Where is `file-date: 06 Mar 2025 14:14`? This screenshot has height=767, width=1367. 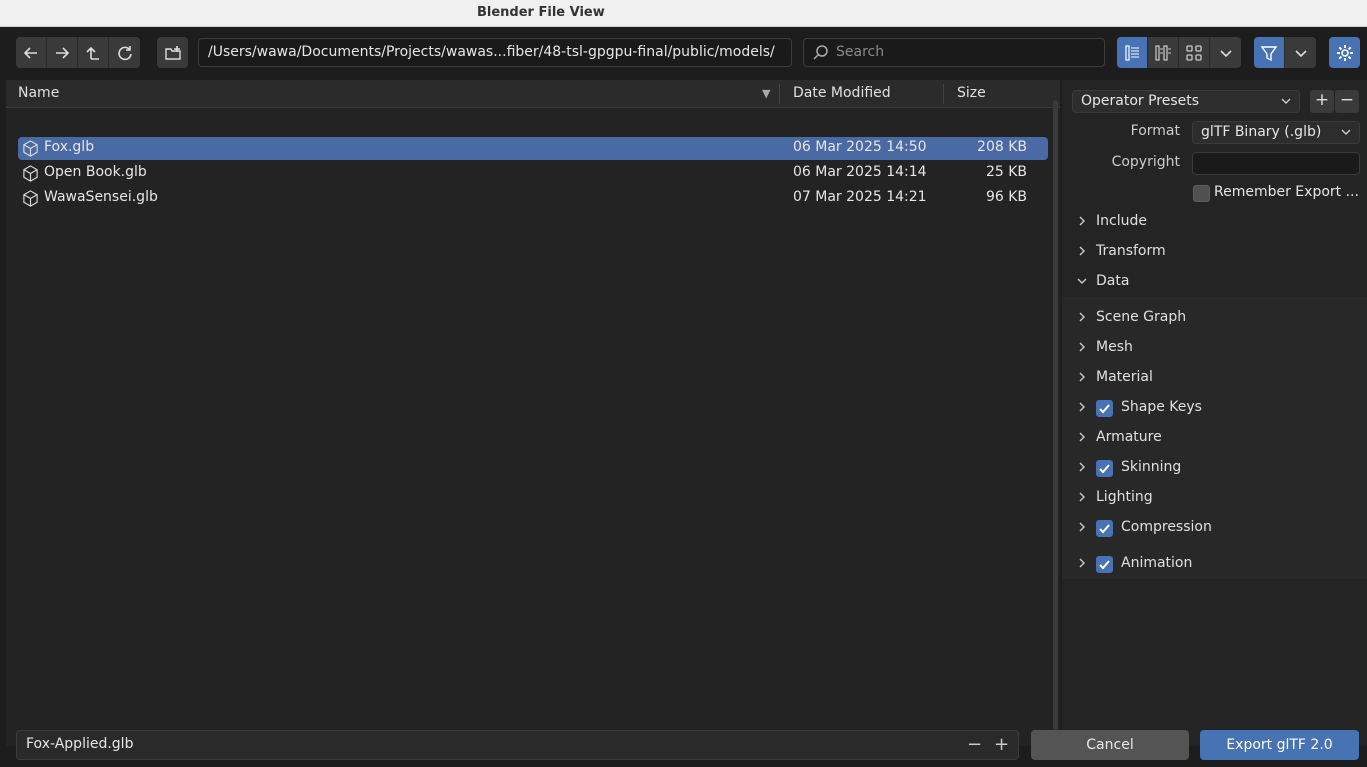 file-date: 06 Mar 2025 14:14 is located at coordinates (860, 172).